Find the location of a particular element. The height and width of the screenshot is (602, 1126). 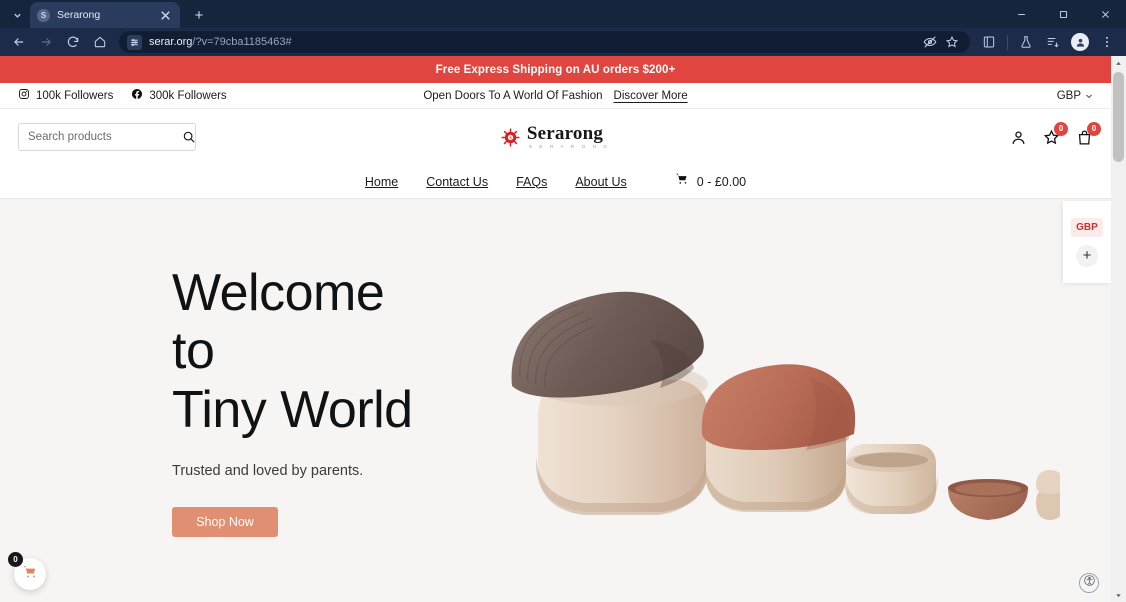

announcement-text: Free Express Shipping on AU orders $200+ is located at coordinates (555, 69).